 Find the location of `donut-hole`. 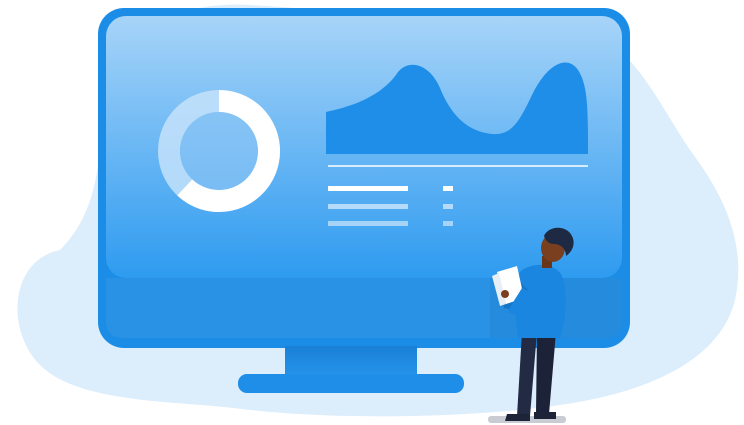

donut-hole is located at coordinates (219, 151).